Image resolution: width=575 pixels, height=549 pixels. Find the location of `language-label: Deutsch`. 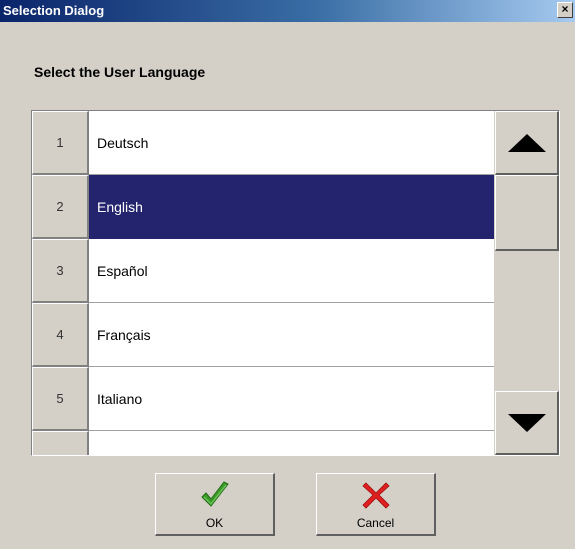

language-label: Deutsch is located at coordinates (291, 143).